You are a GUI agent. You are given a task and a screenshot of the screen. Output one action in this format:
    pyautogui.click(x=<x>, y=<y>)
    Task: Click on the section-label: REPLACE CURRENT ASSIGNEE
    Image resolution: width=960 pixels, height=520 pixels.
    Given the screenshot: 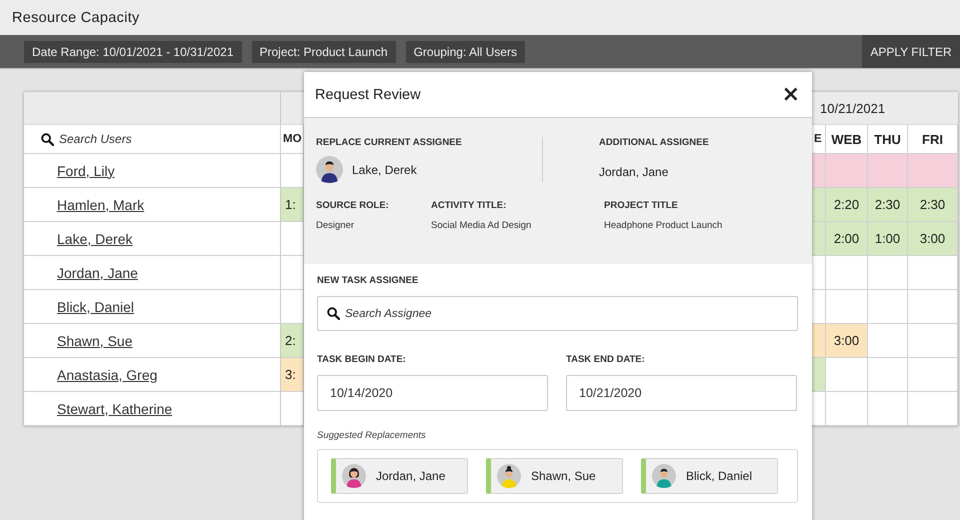 What is the action you would take?
    pyautogui.click(x=389, y=142)
    